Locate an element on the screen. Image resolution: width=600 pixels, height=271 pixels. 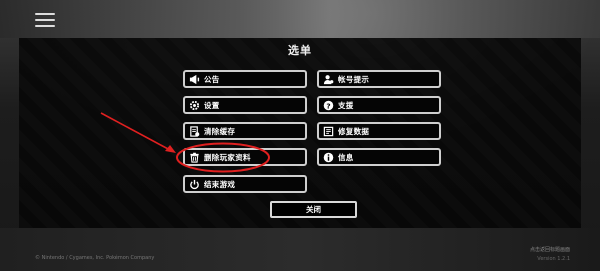
version-text: Version 1.2.1 is located at coordinates (553, 259).